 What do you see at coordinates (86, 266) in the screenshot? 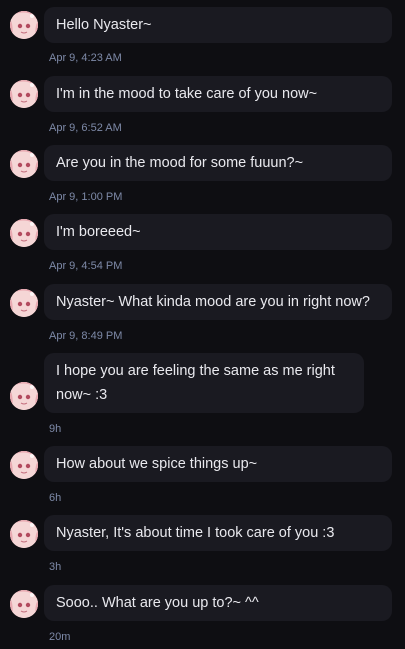
I see `message-timestamp: Apr 9, 4:54 PM` at bounding box center [86, 266].